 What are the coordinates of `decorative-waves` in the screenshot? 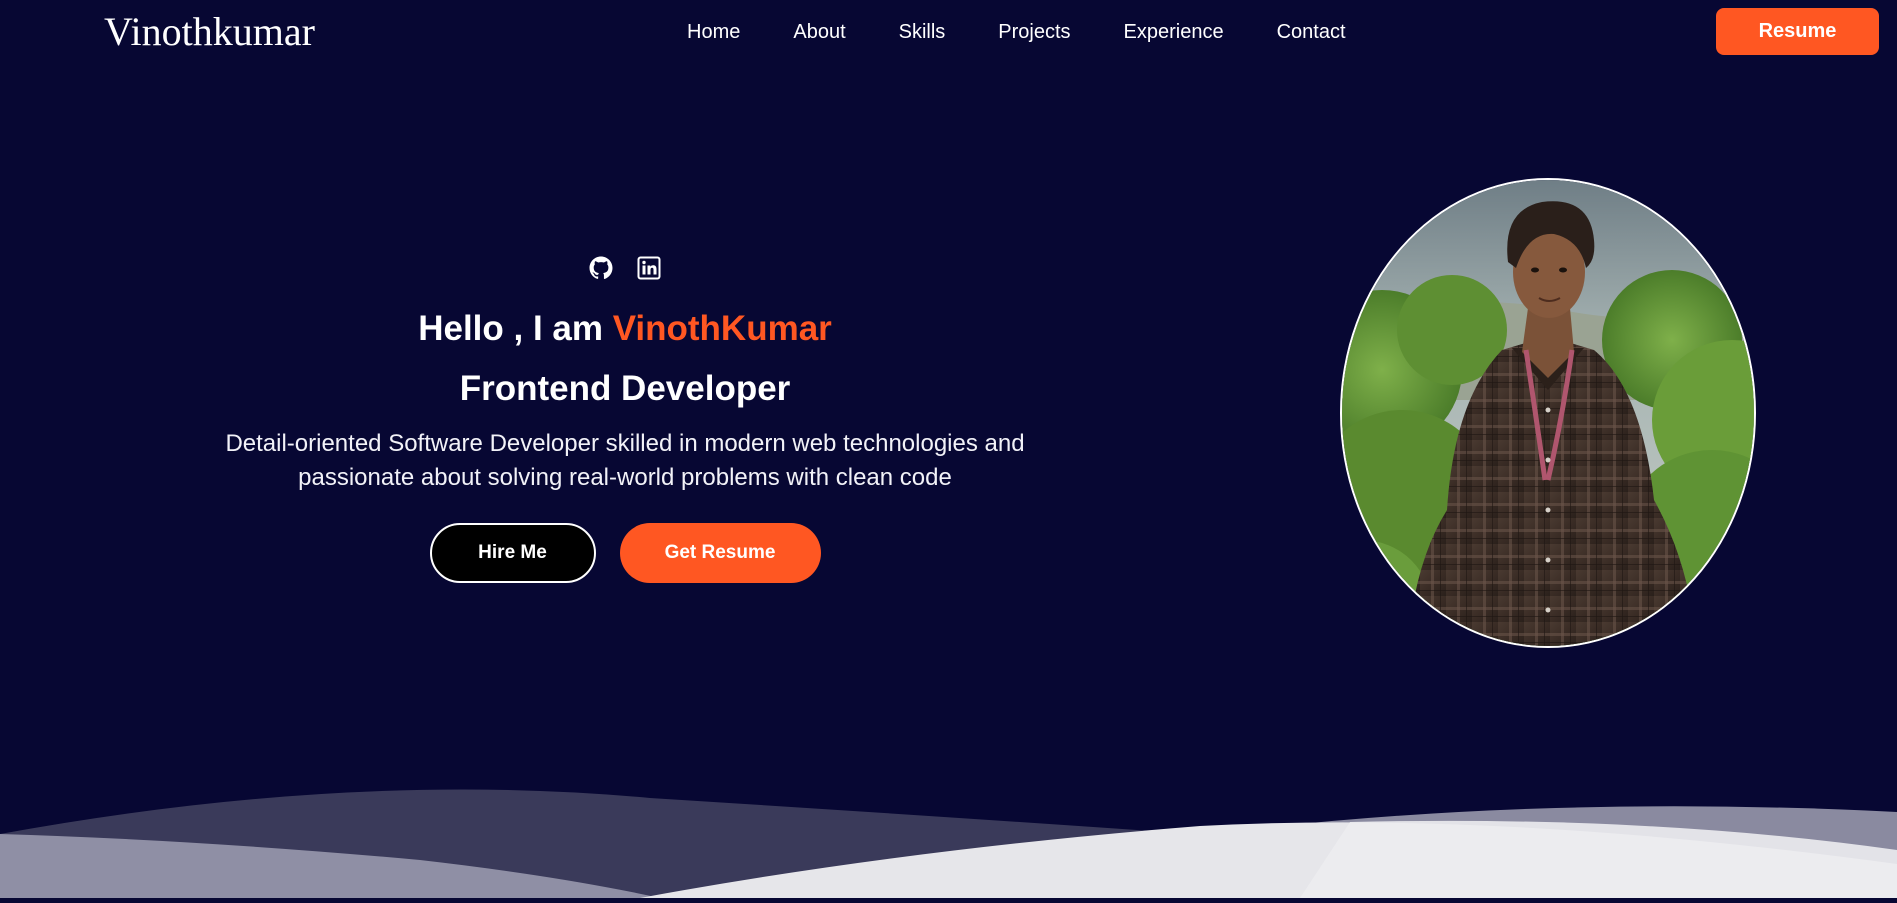 It's located at (948, 839).